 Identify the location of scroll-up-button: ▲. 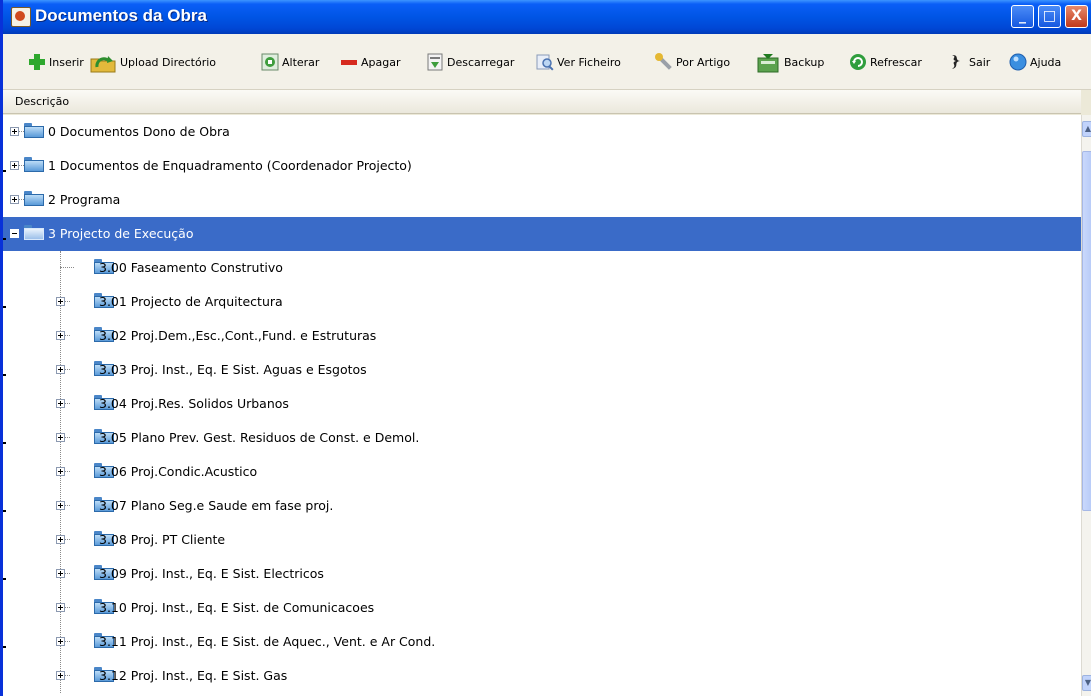
(1086, 129).